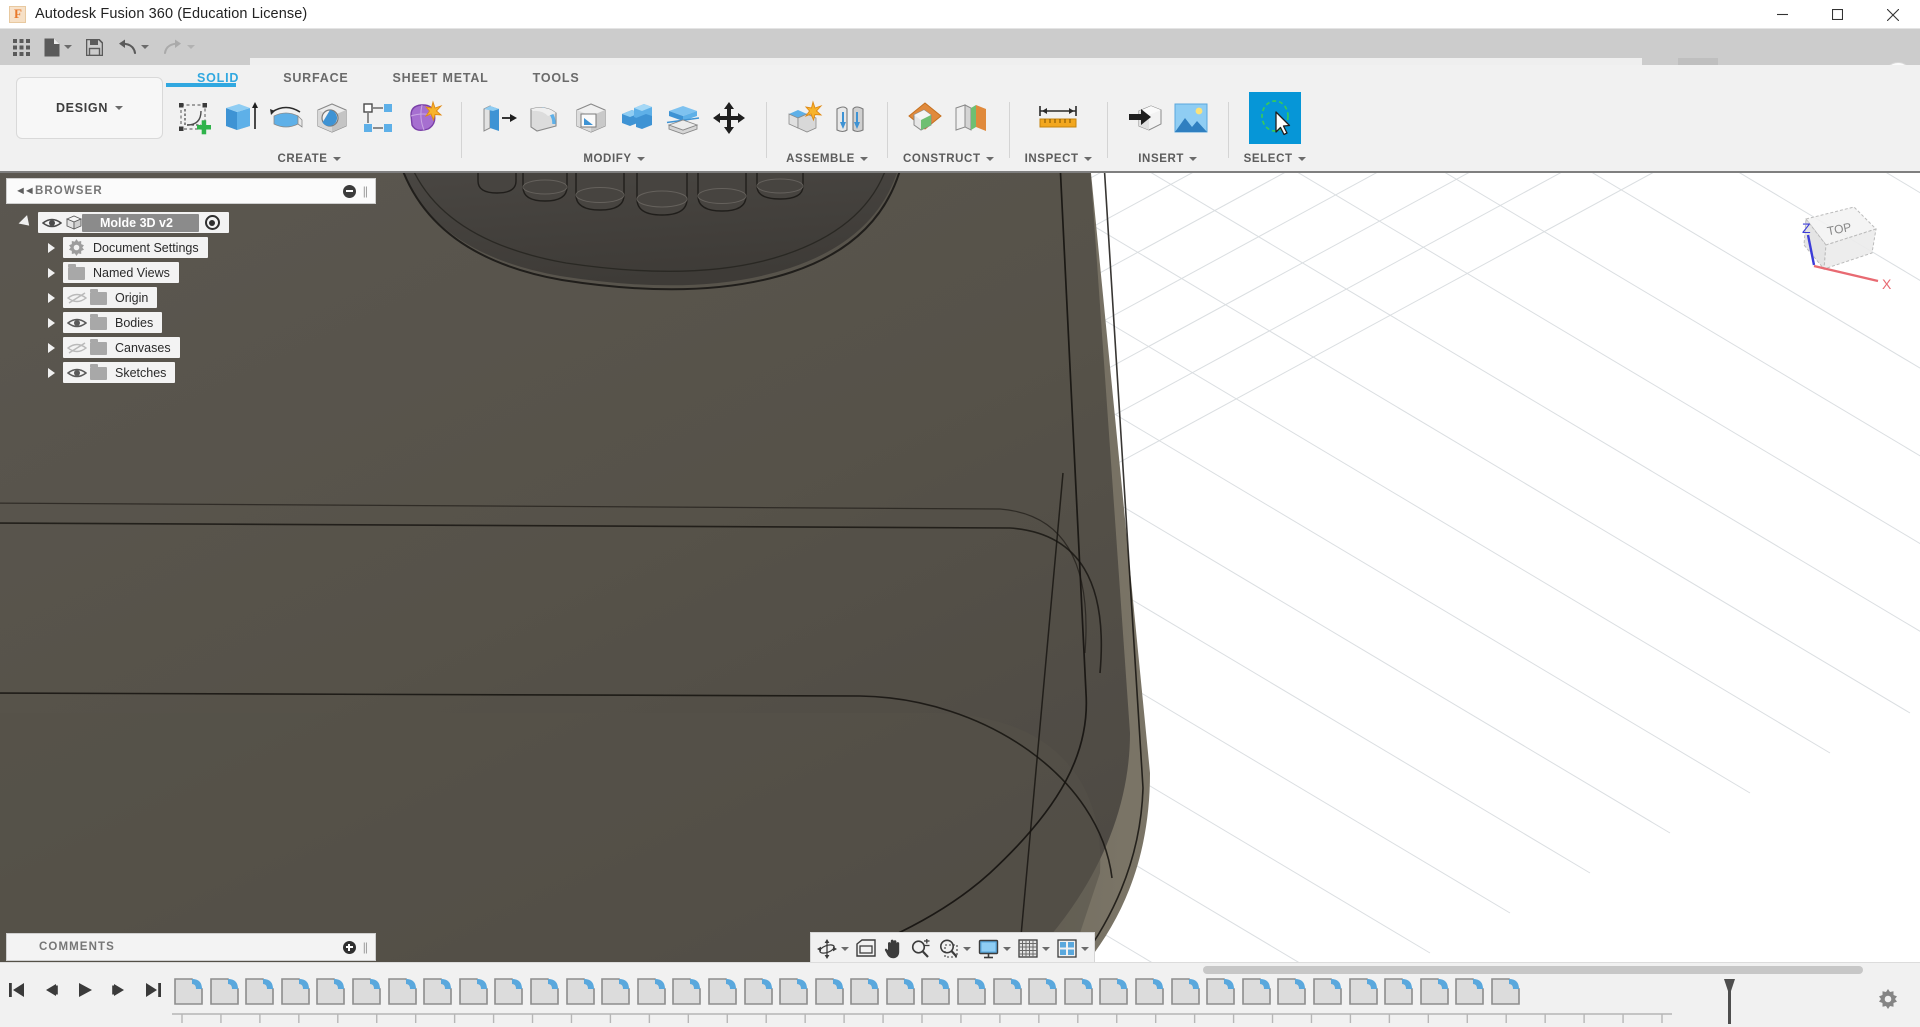 This screenshot has height=1027, width=1920. What do you see at coordinates (954, 948) in the screenshot?
I see `zoom-window-icon` at bounding box center [954, 948].